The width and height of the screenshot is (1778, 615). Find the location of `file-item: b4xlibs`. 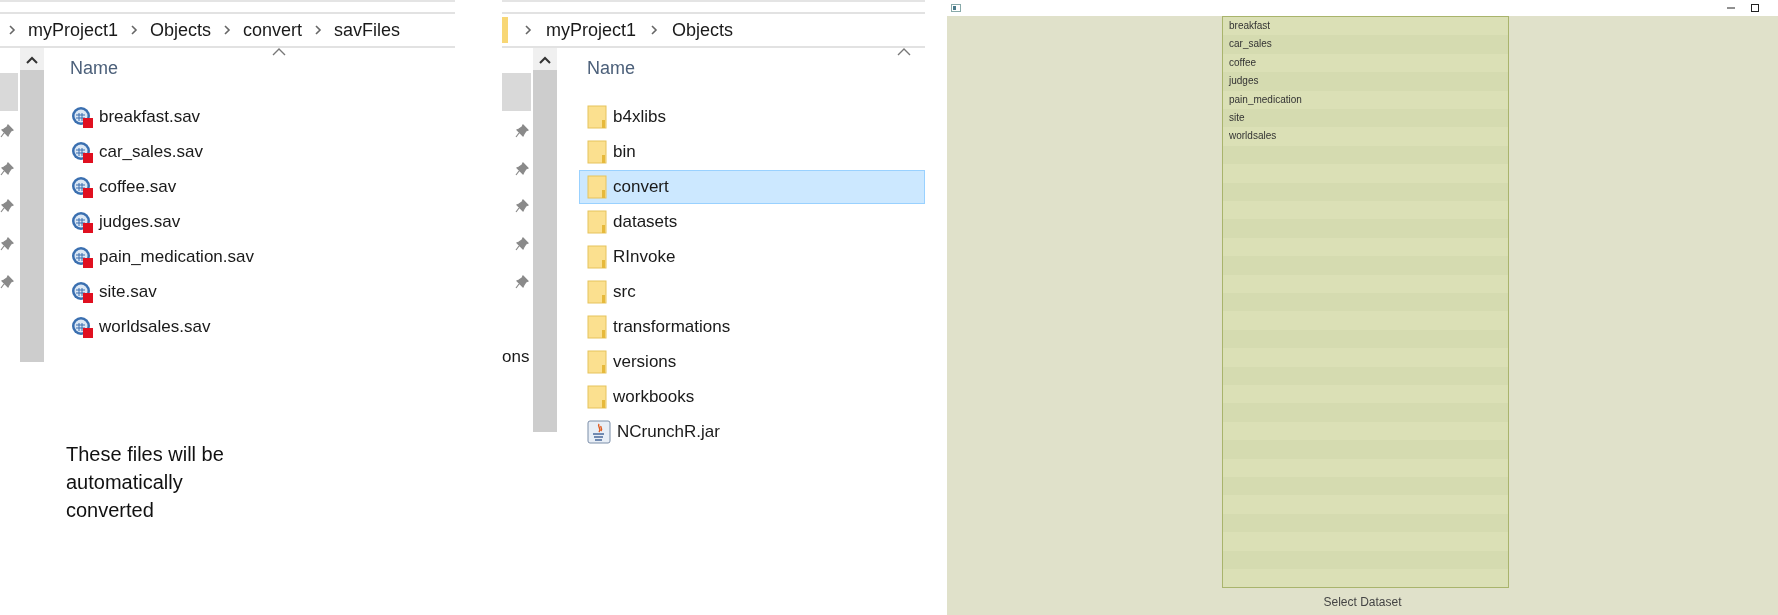

file-item: b4xlibs is located at coordinates (752, 117).